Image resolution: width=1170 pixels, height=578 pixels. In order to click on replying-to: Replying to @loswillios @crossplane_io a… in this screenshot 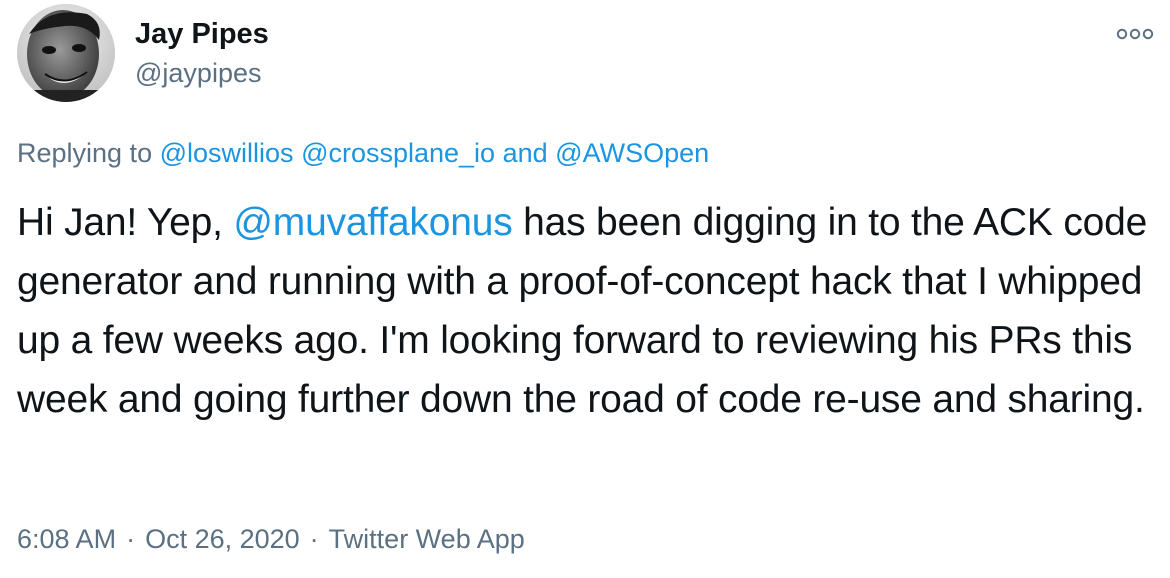, I will do `click(363, 153)`.